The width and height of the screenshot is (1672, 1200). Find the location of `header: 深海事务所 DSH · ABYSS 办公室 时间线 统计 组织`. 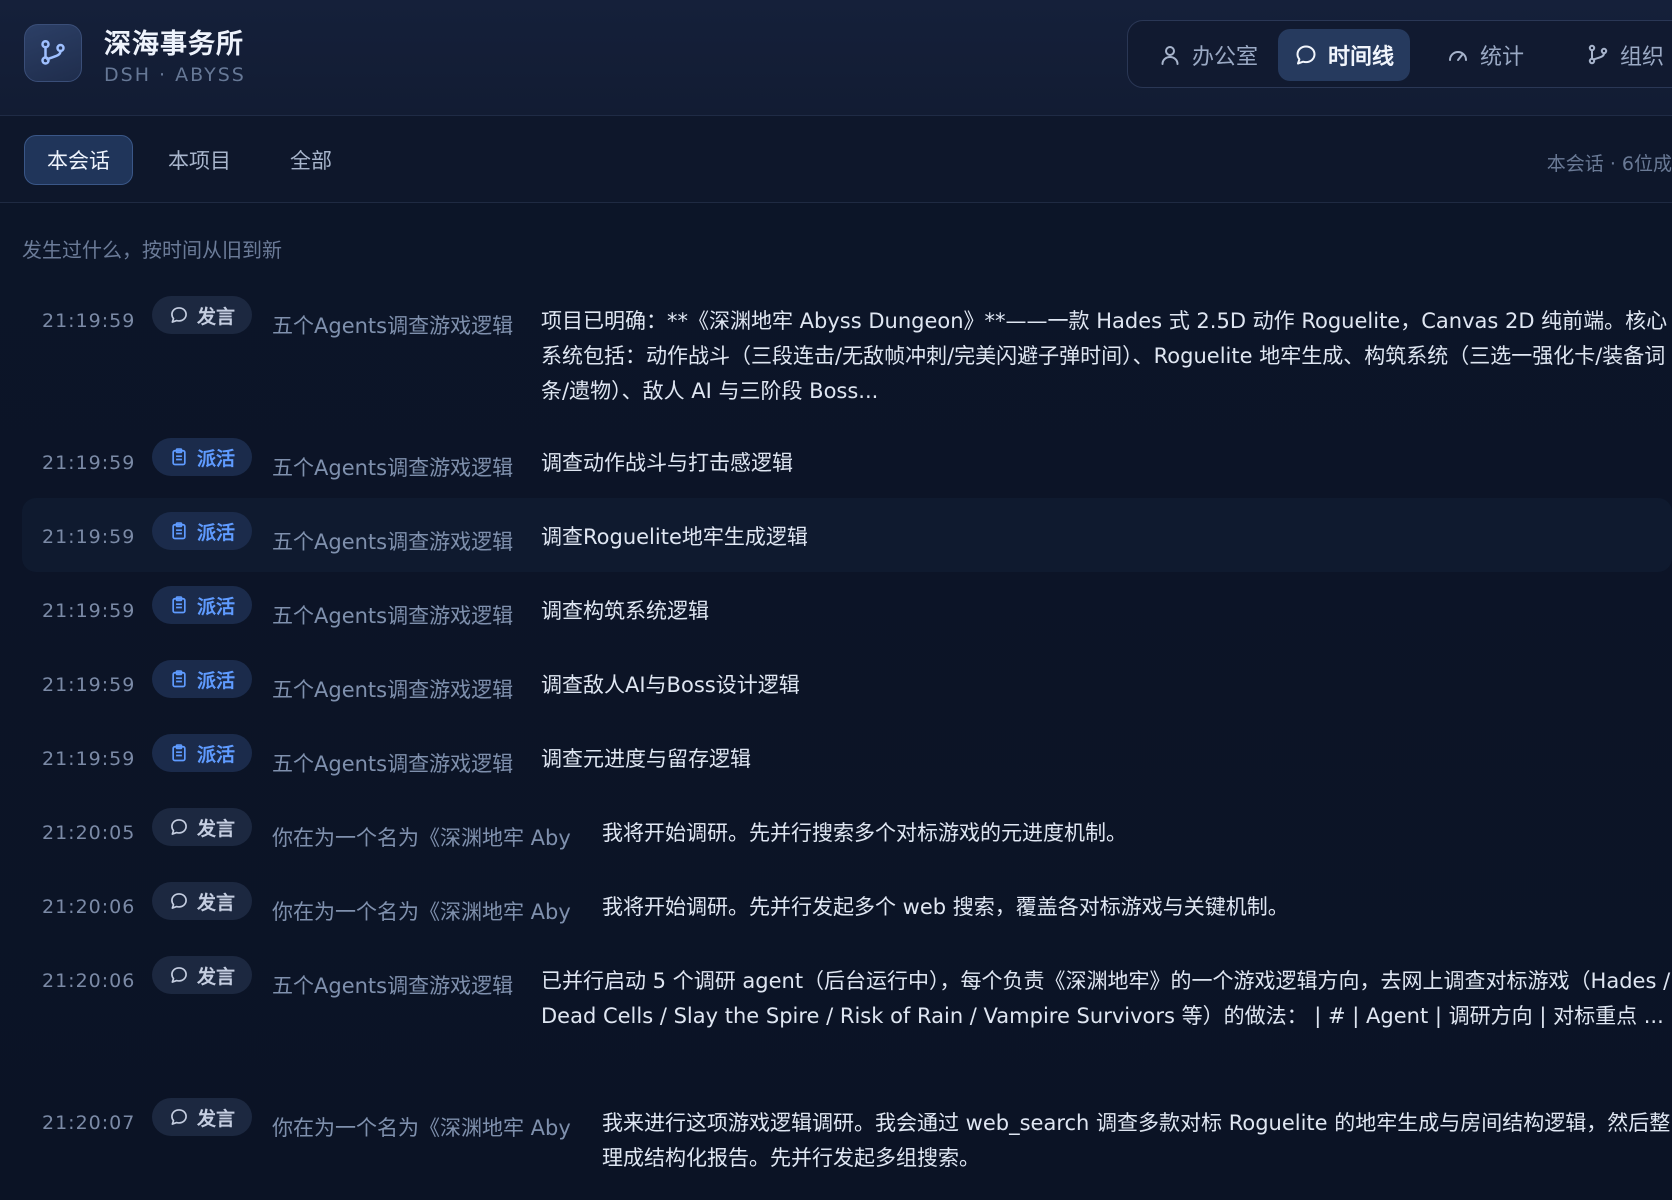

header: 深海事务所 DSH · ABYSS 办公室 时间线 统计 组织 is located at coordinates (836, 58).